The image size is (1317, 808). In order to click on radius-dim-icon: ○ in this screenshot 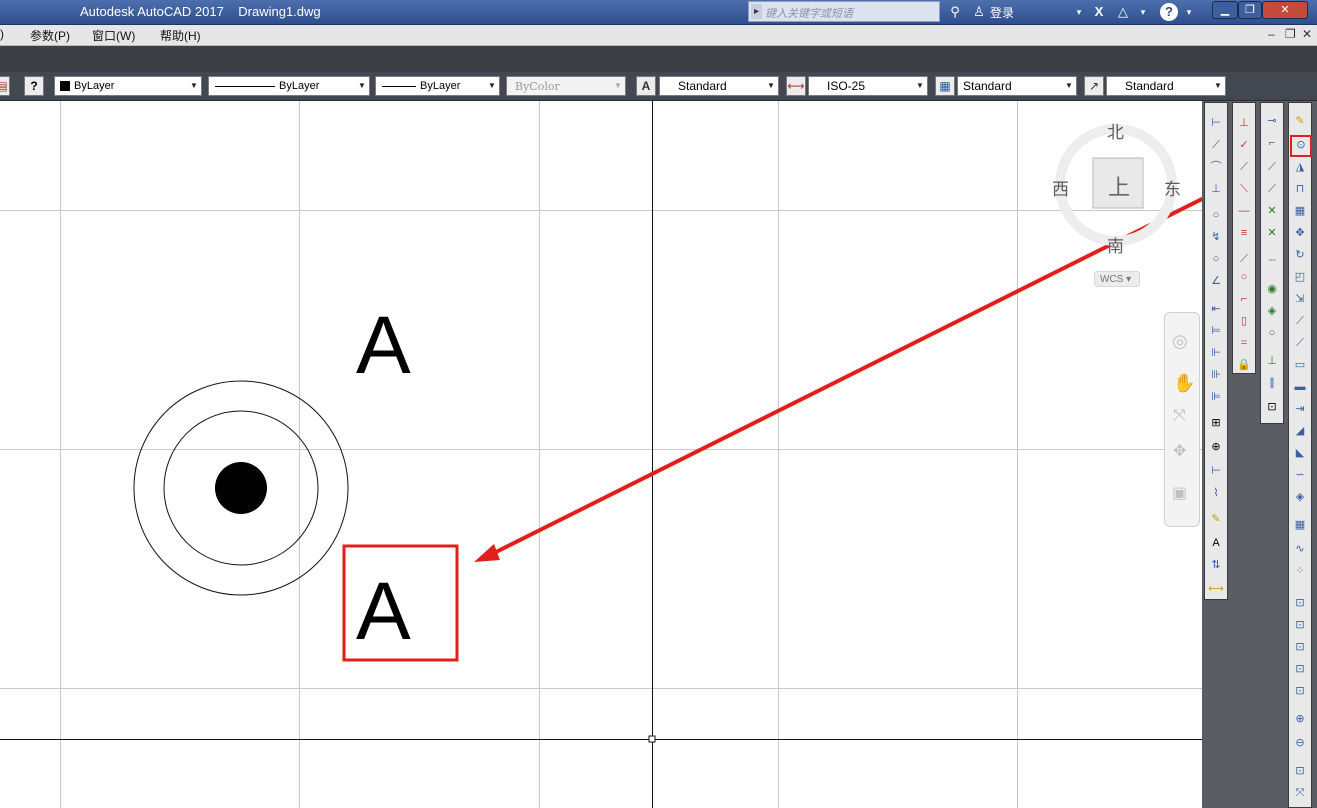, I will do `click(1216, 215)`.